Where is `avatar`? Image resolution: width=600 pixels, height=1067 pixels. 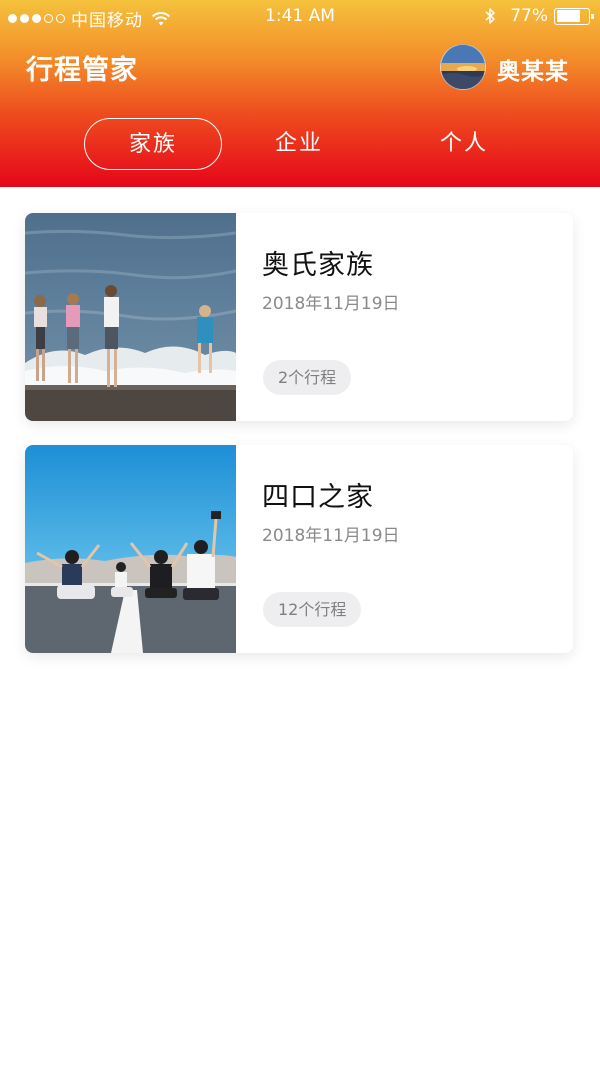 avatar is located at coordinates (463, 67).